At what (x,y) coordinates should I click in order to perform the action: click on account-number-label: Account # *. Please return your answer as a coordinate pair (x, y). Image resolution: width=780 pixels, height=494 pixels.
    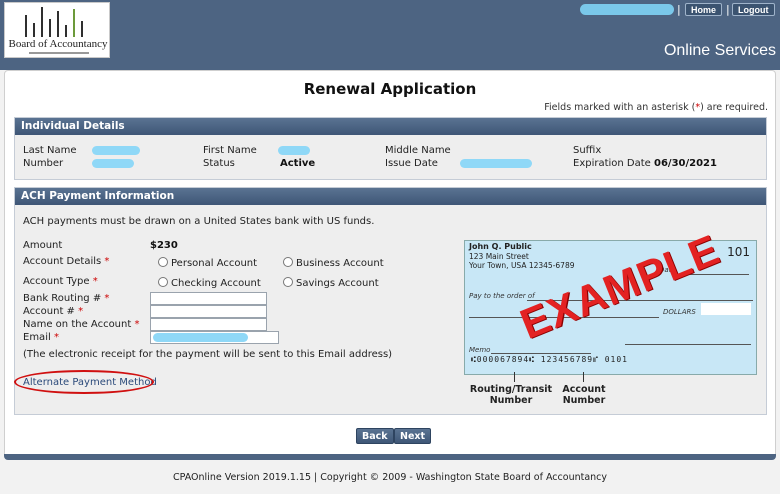
    Looking at the image, I should click on (53, 311).